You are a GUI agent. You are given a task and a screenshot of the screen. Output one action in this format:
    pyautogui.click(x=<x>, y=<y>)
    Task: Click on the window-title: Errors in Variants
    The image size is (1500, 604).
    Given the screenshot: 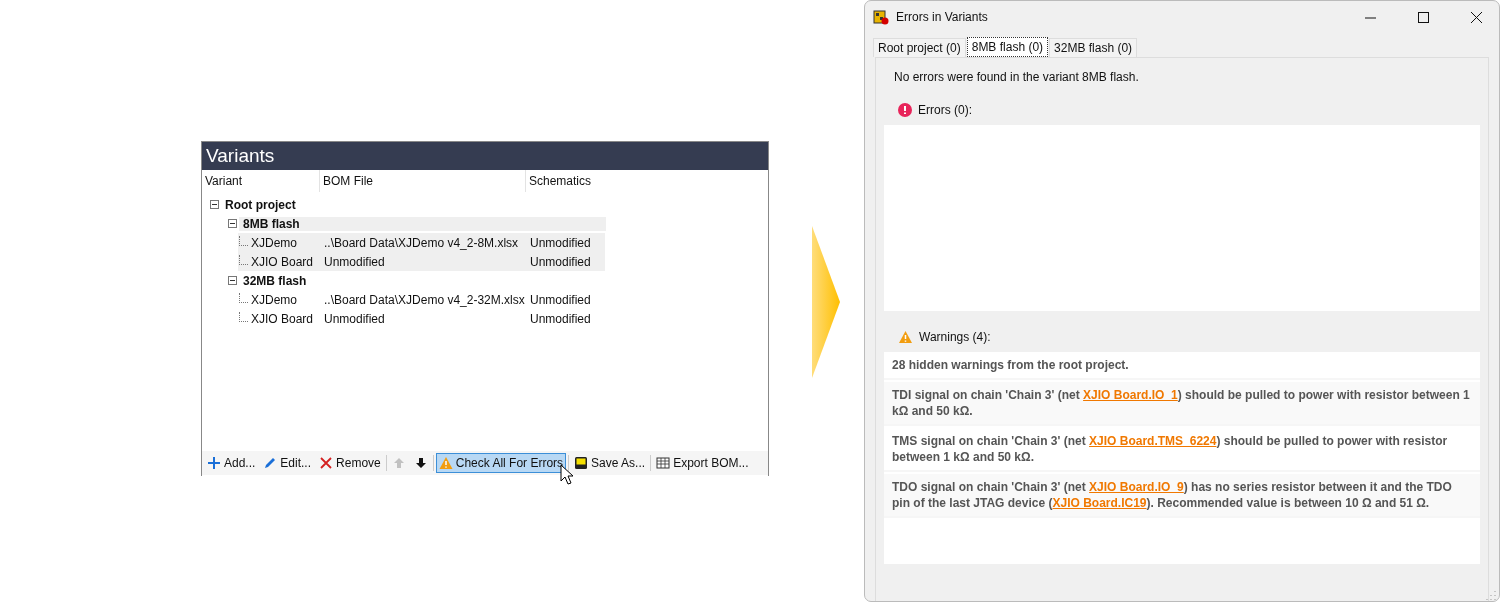 What is the action you would take?
    pyautogui.click(x=942, y=17)
    